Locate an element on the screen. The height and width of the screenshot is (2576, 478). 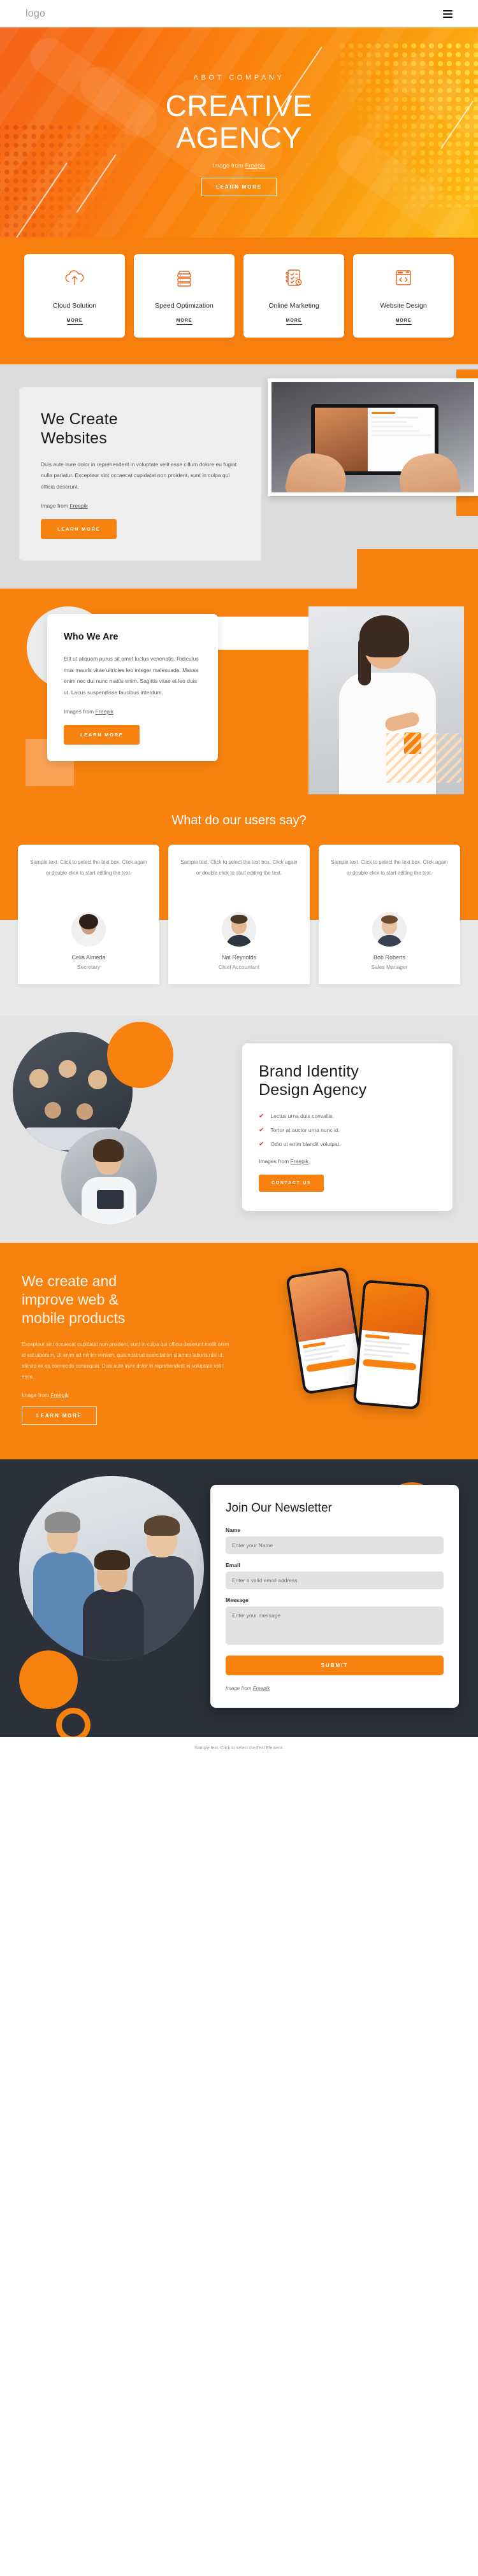
service-title: Cloud Solution is located at coordinates (74, 306).